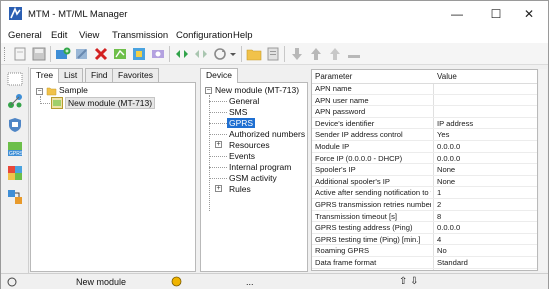 The width and height of the screenshot is (549, 289). Describe the element at coordinates (135, 75) in the screenshot. I see `tab-favorites: Favorites` at that location.